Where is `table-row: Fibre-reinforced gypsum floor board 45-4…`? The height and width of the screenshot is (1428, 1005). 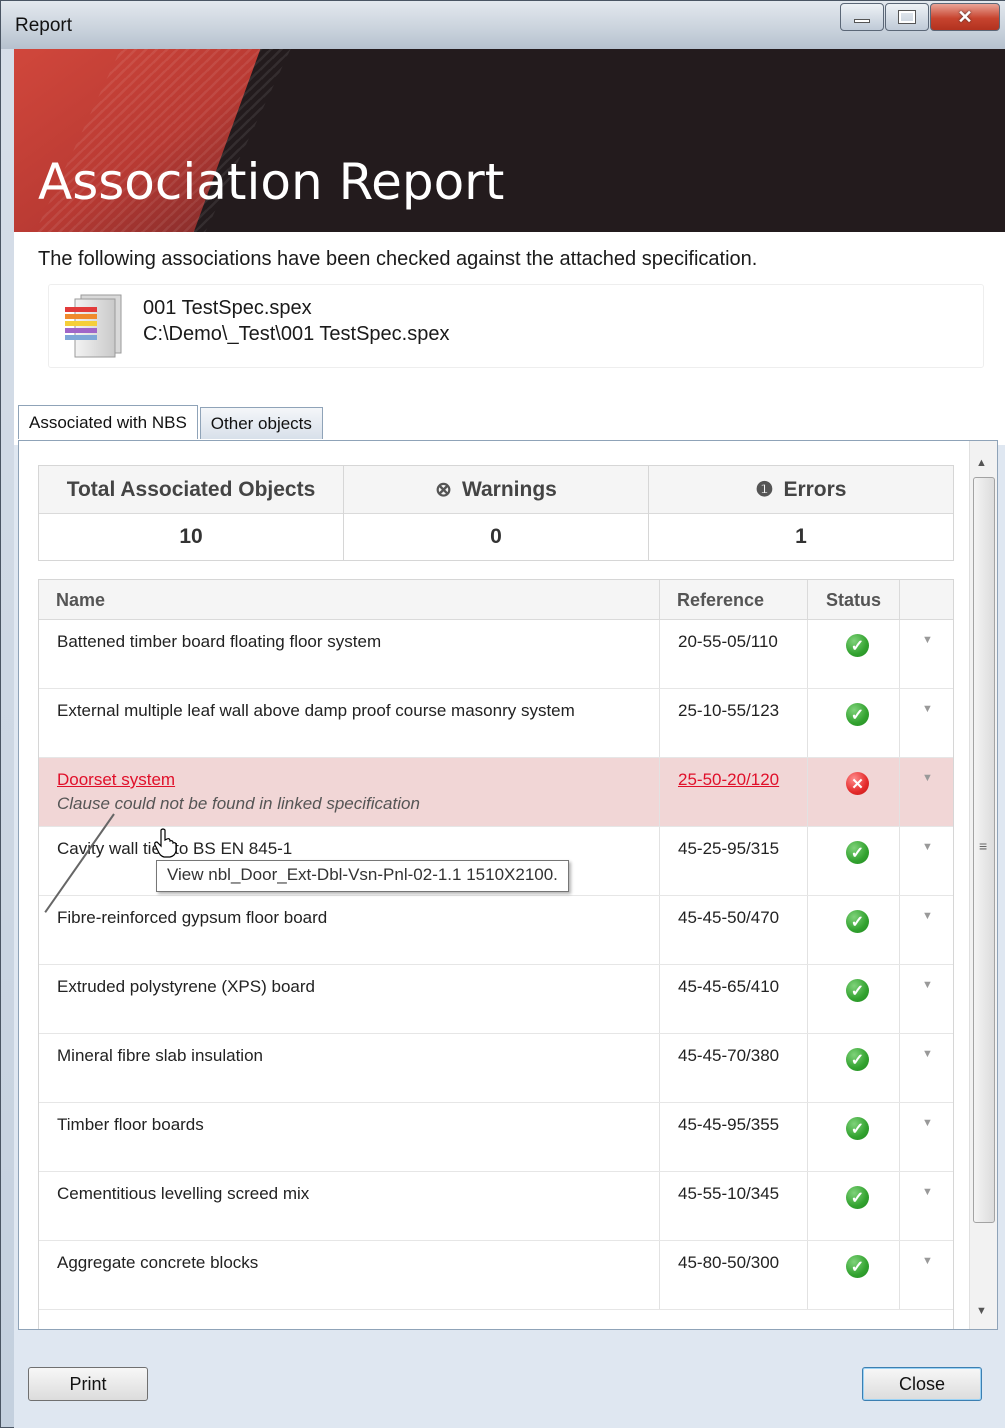 table-row: Fibre-reinforced gypsum floor board 45-4… is located at coordinates (496, 930).